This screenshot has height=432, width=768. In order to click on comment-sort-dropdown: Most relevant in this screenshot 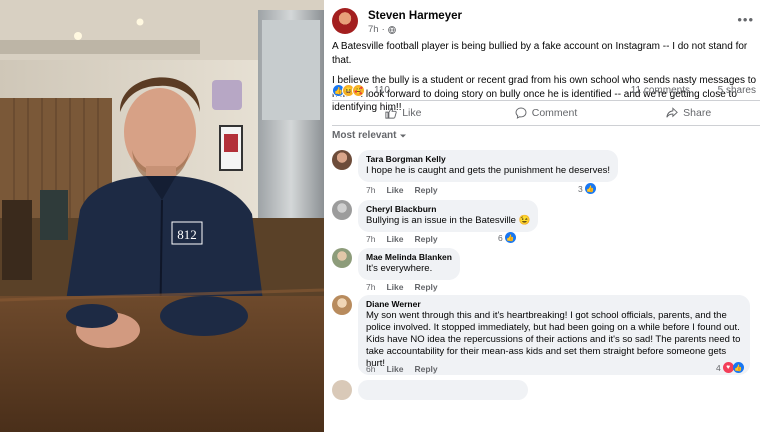, I will do `click(369, 135)`.